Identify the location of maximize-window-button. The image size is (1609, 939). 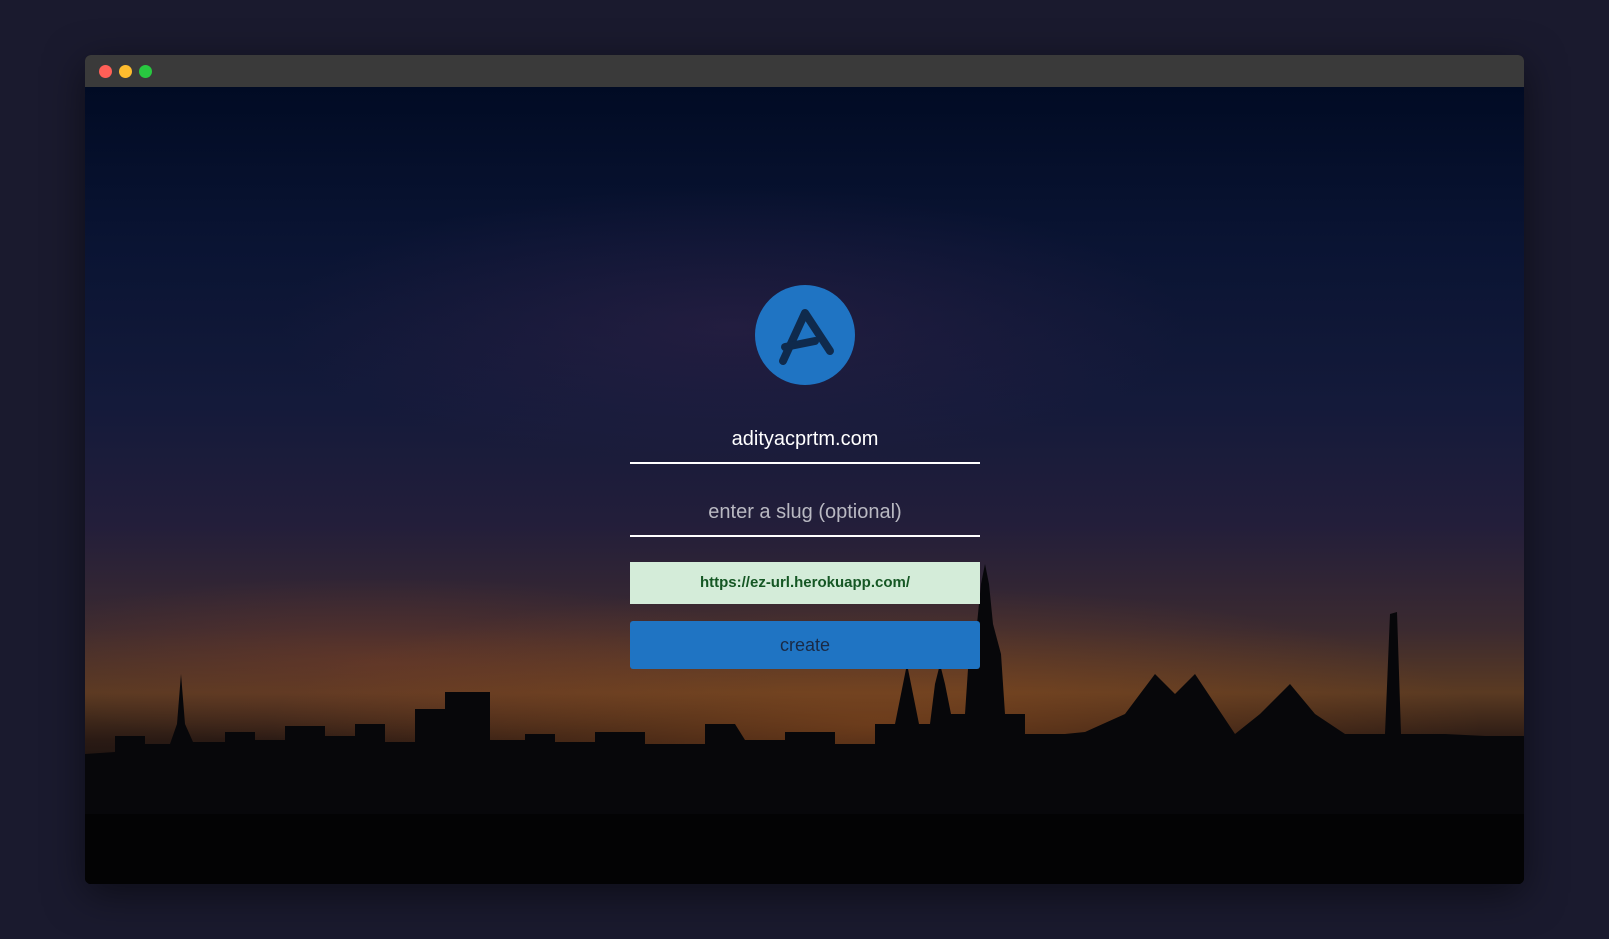
(145, 71).